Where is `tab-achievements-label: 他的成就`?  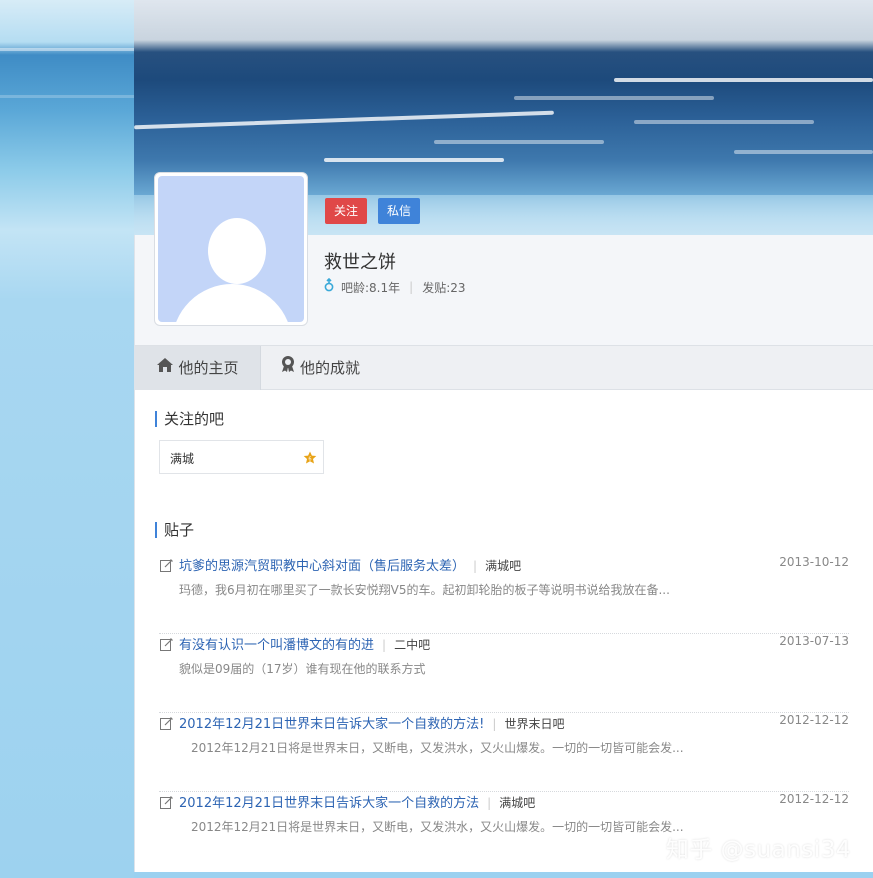 tab-achievements-label: 他的成就 is located at coordinates (330, 368).